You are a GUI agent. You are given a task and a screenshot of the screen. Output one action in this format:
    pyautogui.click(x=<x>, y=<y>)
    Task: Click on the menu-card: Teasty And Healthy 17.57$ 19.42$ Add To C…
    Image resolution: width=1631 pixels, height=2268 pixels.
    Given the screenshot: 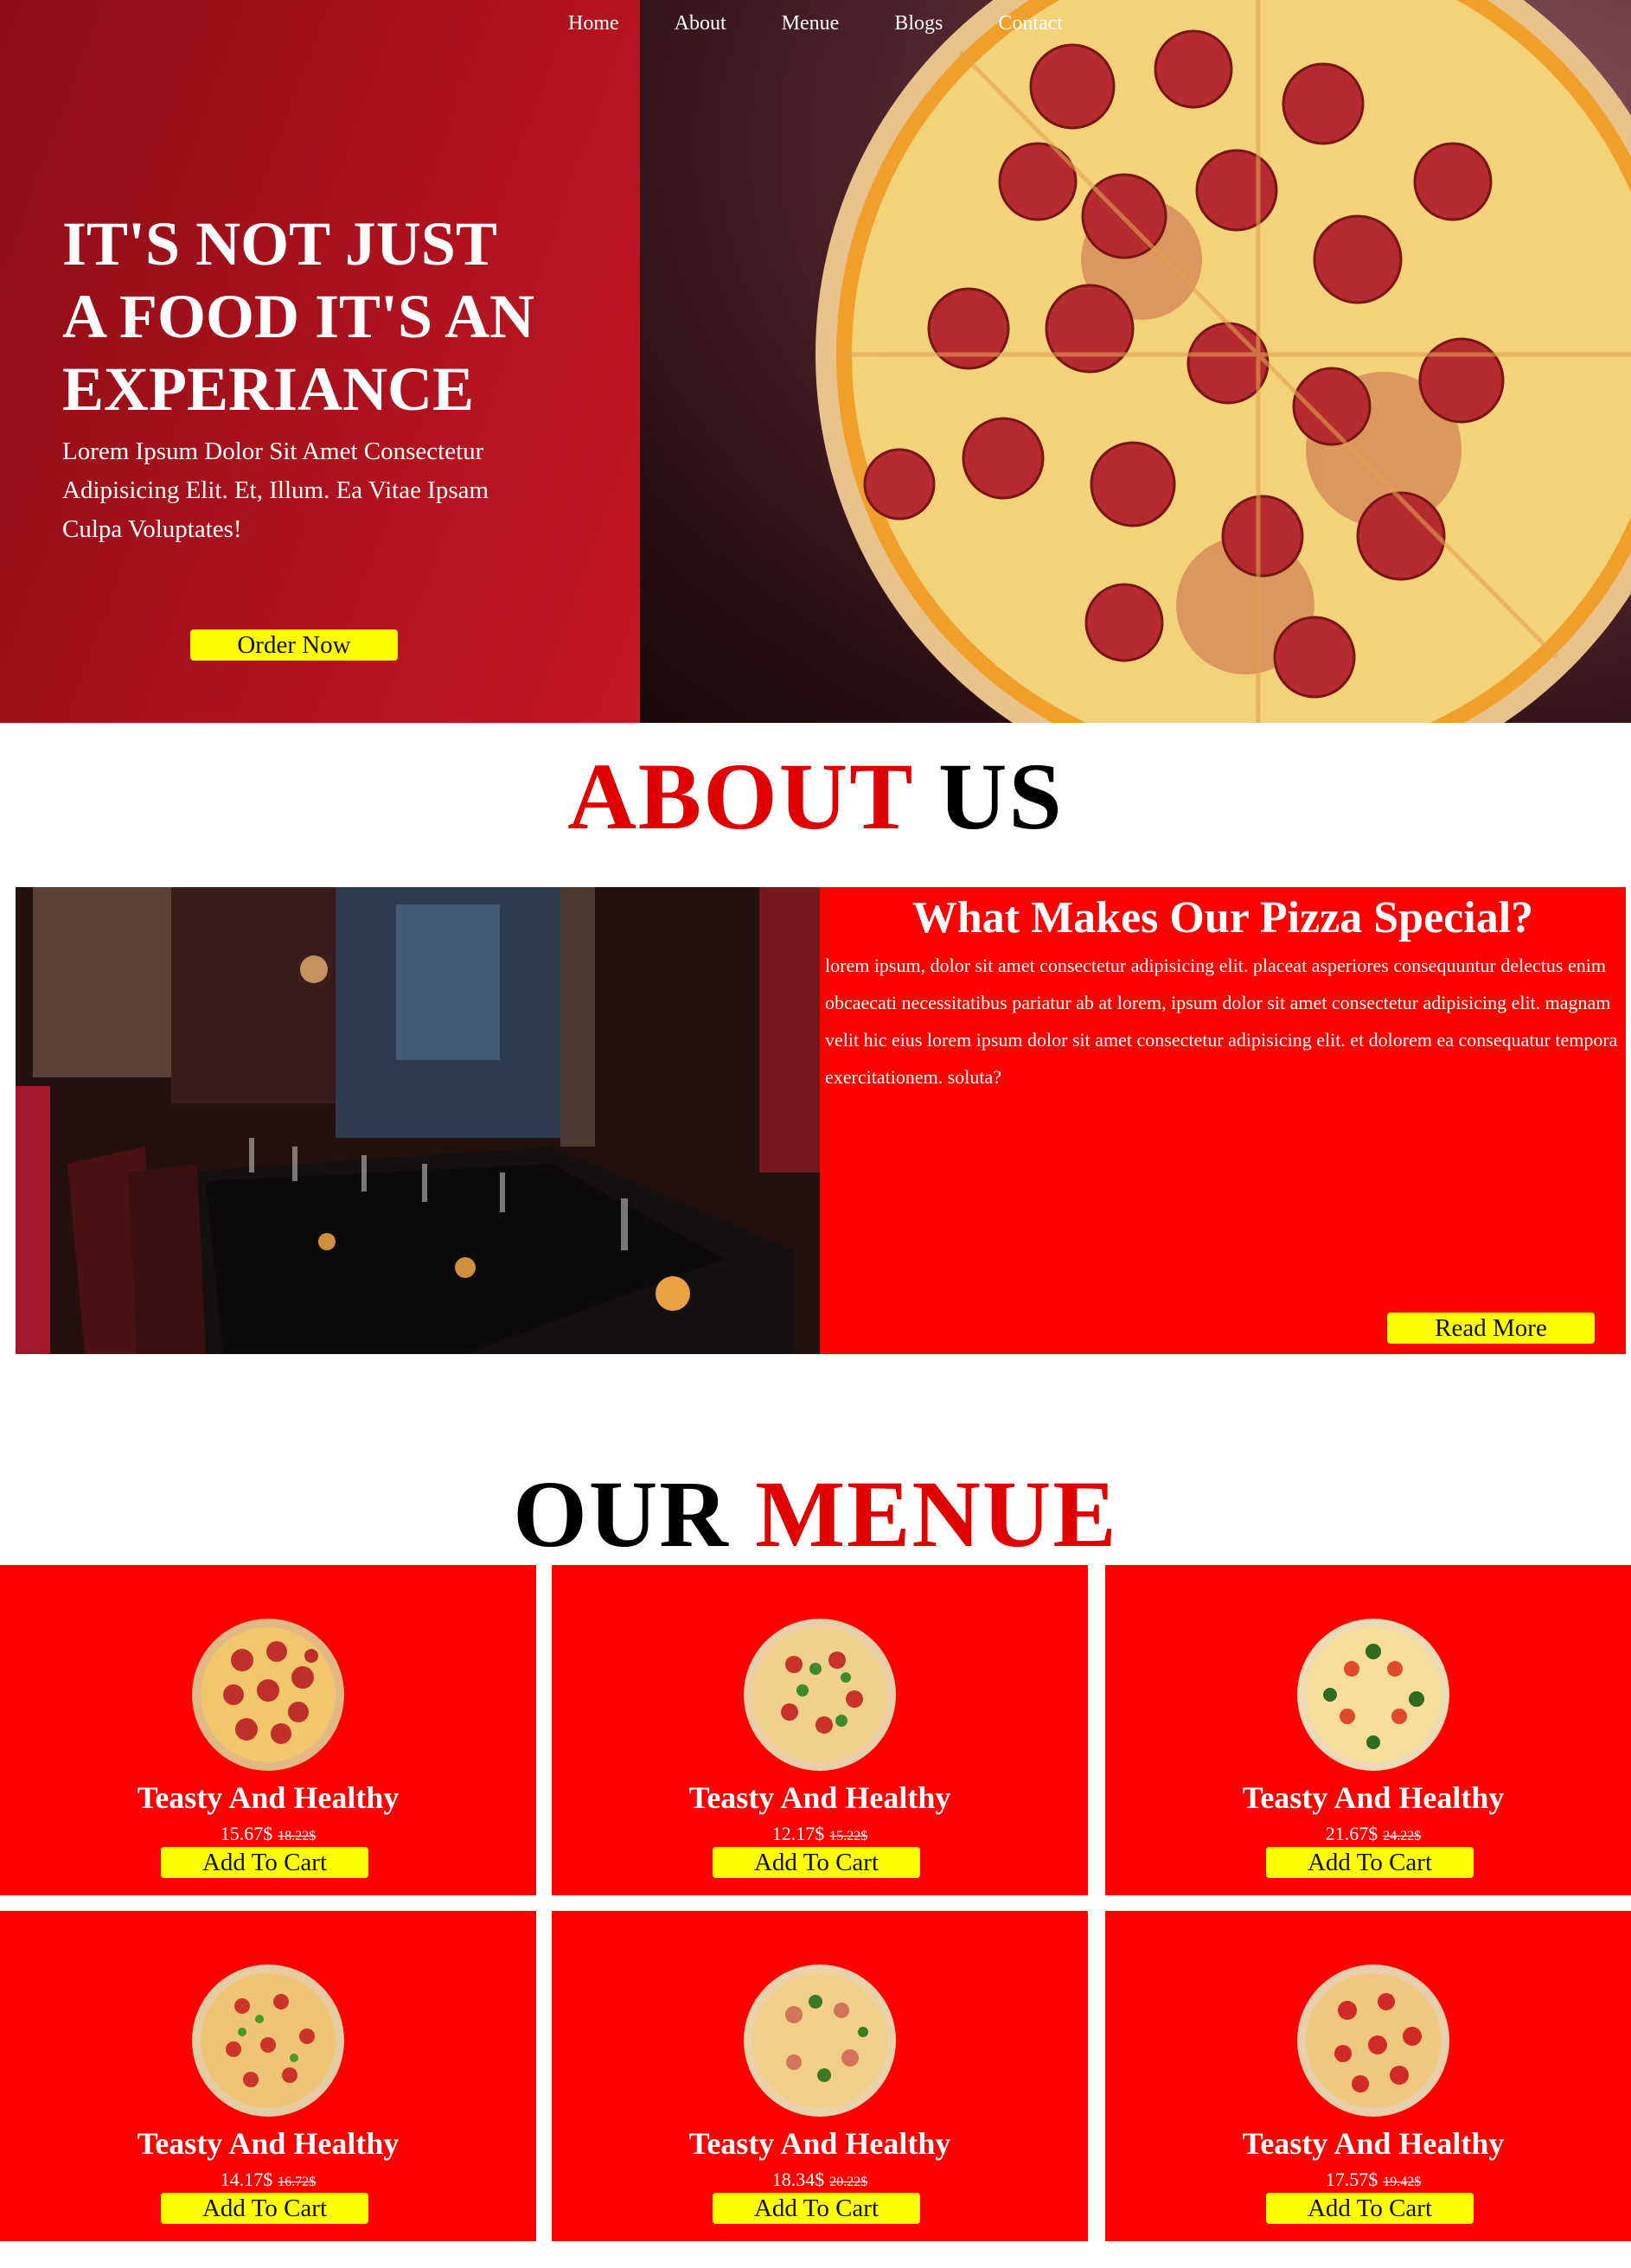 What is the action you would take?
    pyautogui.click(x=1368, y=2076)
    